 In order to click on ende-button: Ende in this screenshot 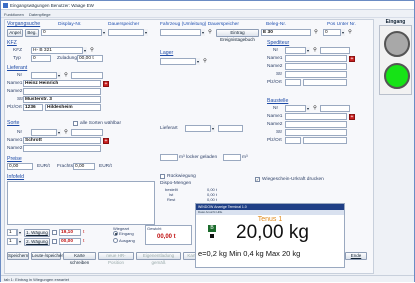, I will do `click(356, 256)`.